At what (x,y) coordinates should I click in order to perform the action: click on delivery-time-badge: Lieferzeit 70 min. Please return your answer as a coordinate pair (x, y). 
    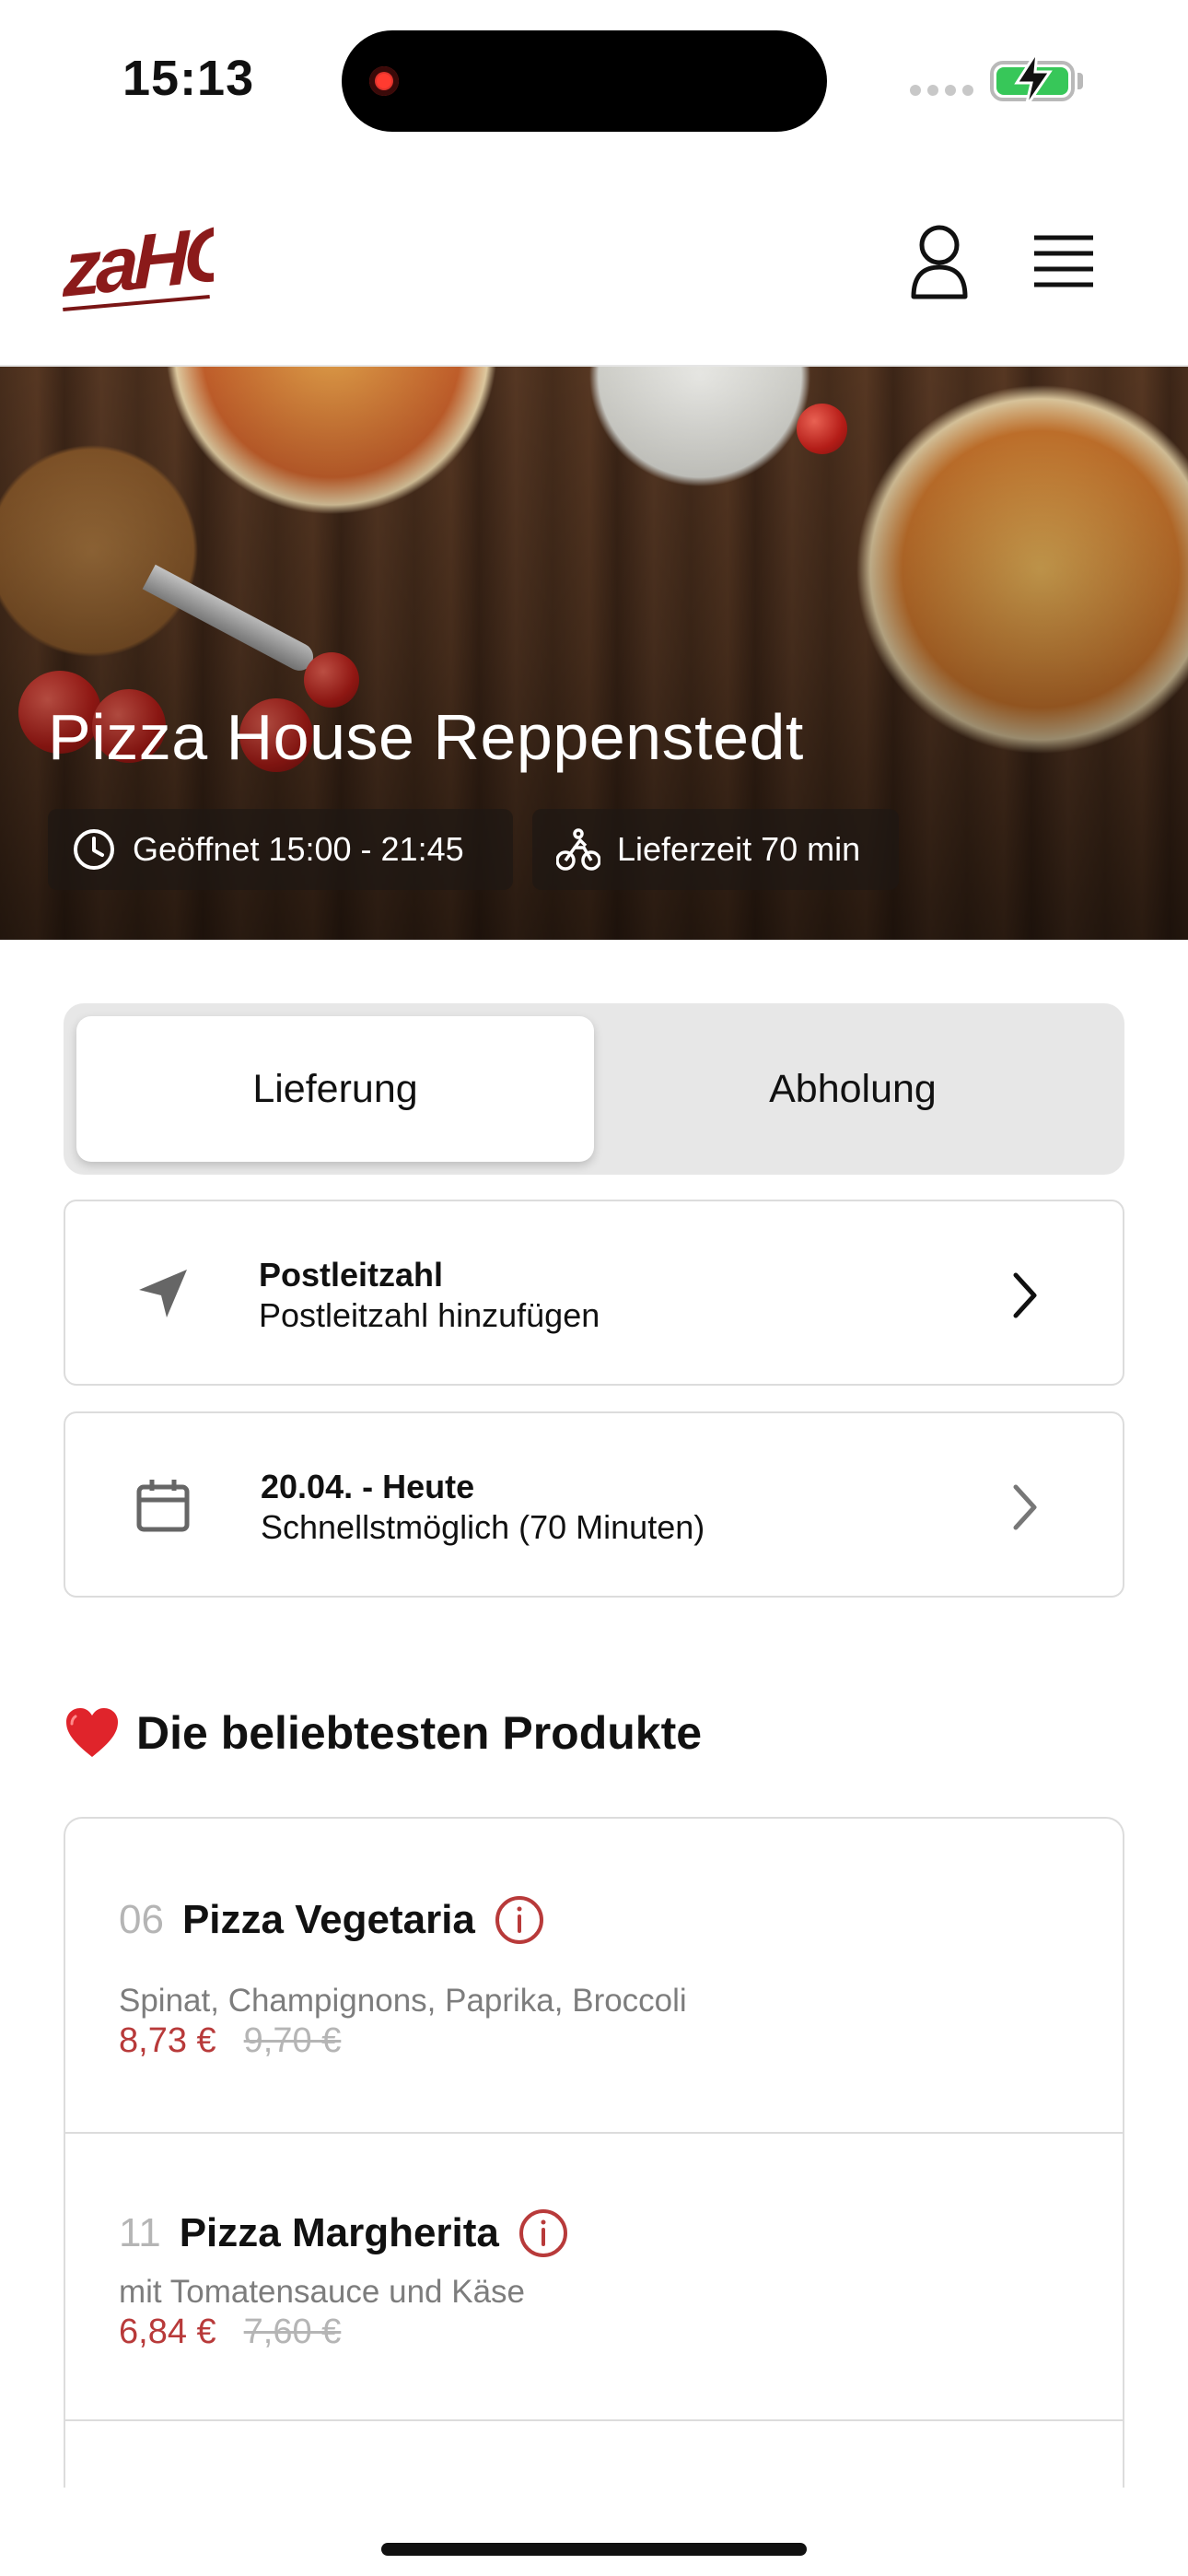
    Looking at the image, I should click on (715, 849).